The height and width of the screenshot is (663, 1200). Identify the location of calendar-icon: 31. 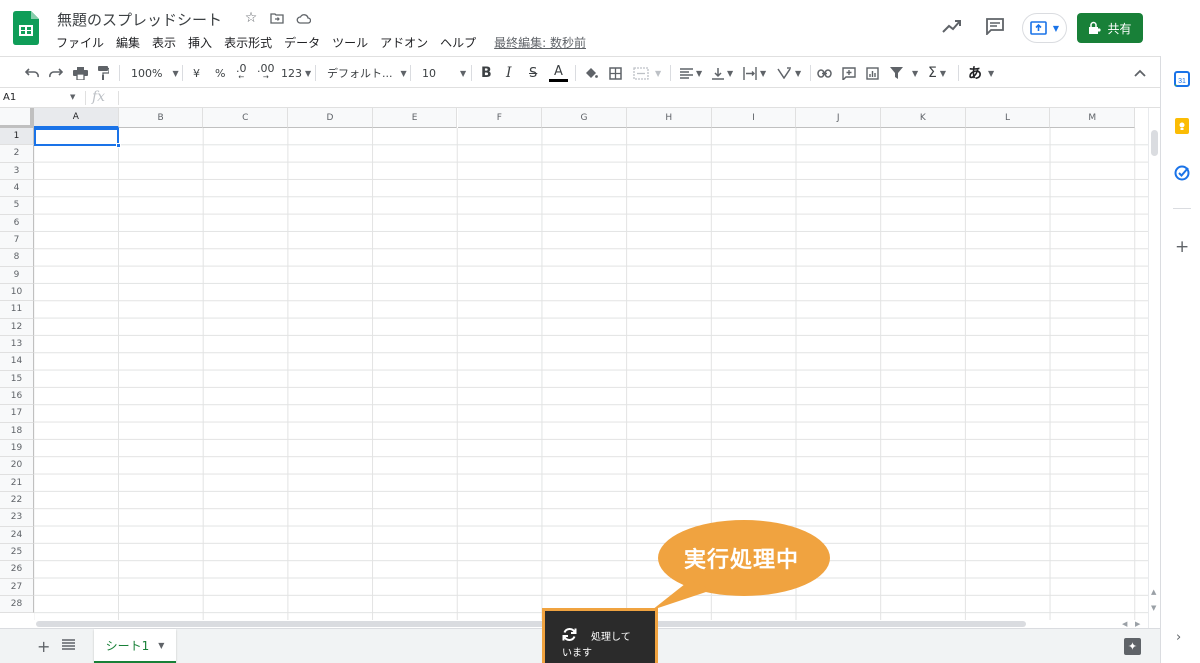
(1182, 79).